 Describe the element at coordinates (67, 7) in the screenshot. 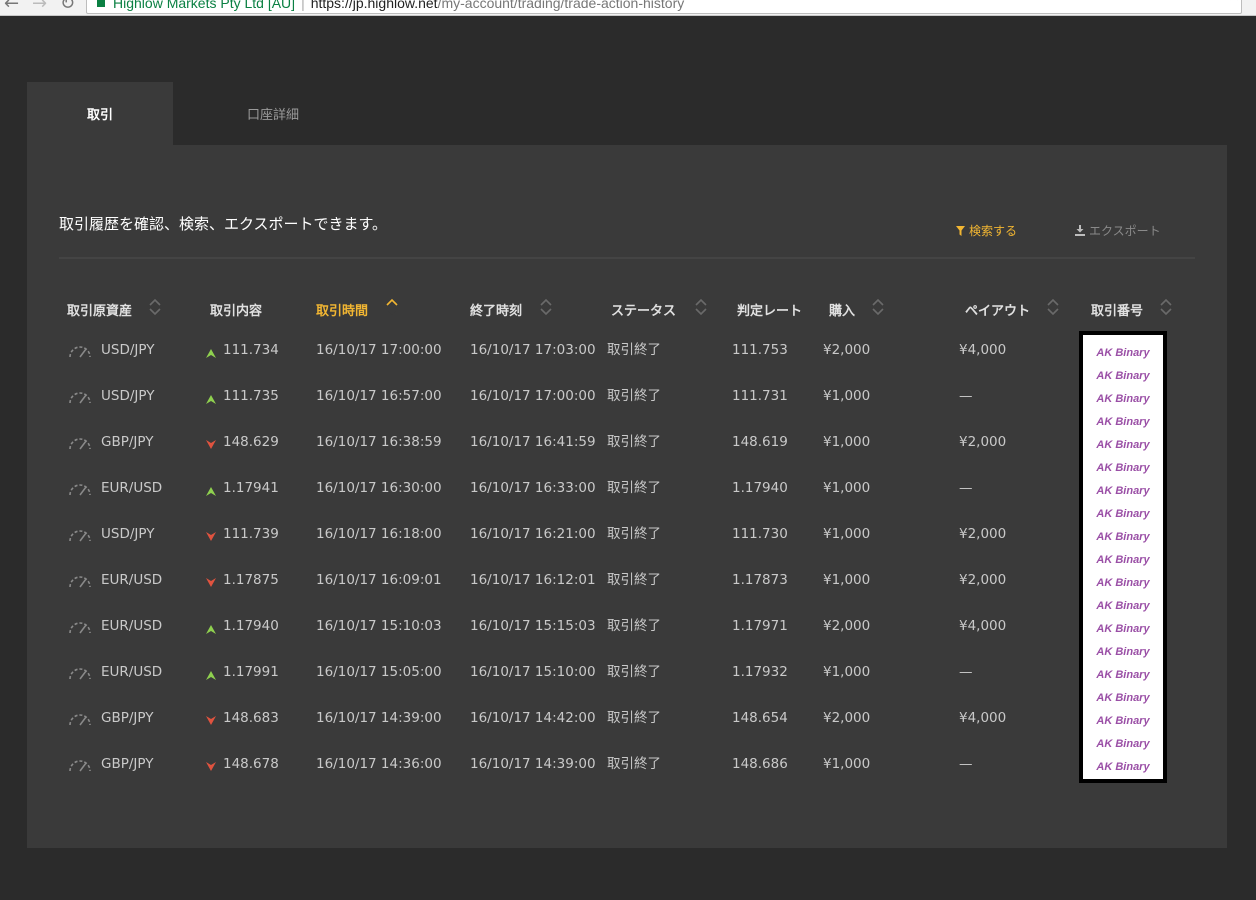

I see `reload-icon: ↻` at that location.